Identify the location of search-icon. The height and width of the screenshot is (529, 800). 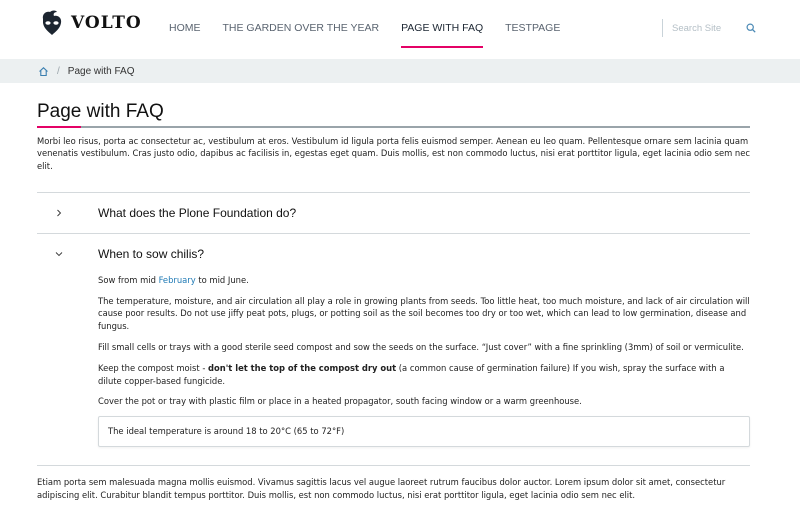
(751, 28).